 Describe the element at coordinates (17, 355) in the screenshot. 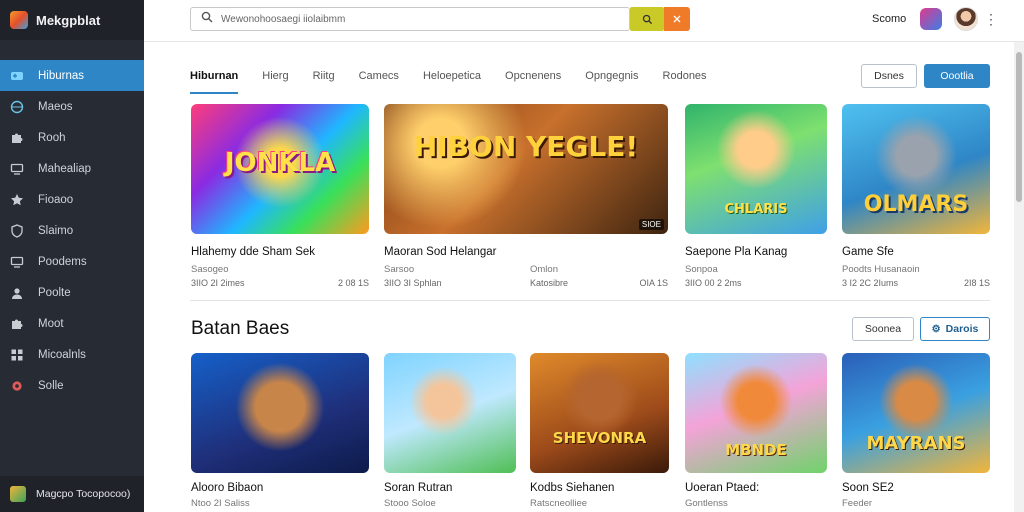

I see `grid-icon` at that location.